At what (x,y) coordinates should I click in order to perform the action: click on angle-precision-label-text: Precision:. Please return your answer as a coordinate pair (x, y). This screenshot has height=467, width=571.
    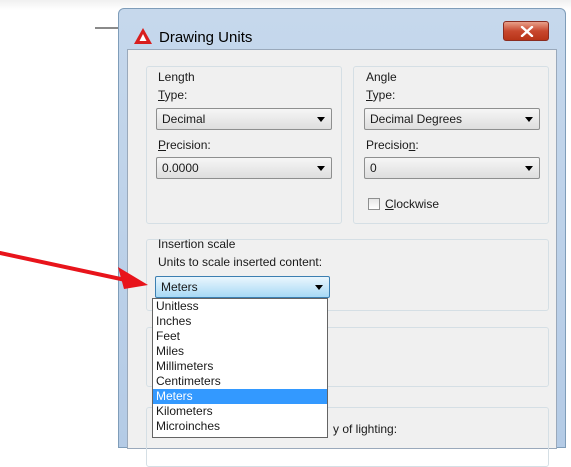
    Looking at the image, I should click on (392, 145).